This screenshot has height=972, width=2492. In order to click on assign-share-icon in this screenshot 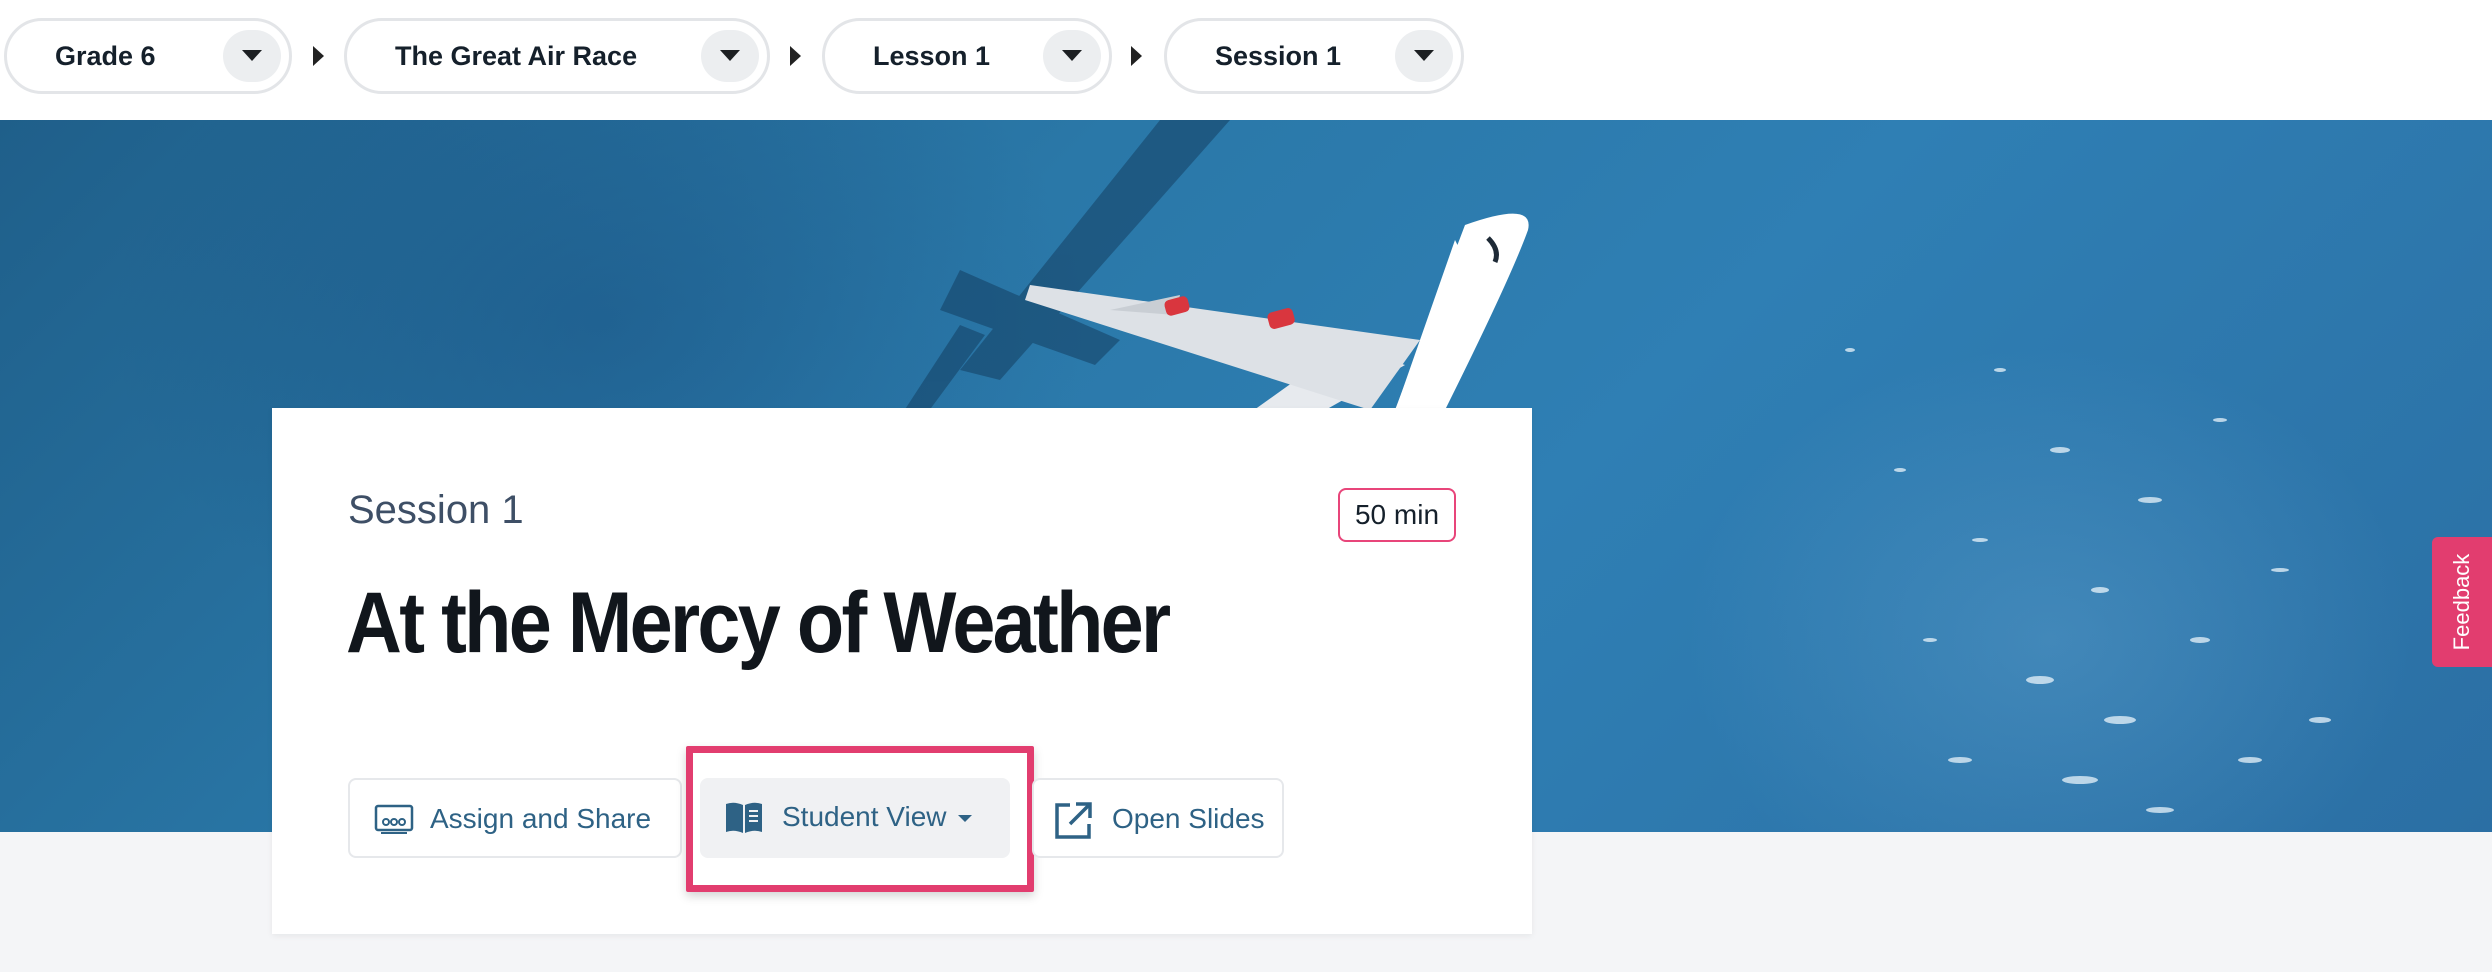, I will do `click(394, 819)`.